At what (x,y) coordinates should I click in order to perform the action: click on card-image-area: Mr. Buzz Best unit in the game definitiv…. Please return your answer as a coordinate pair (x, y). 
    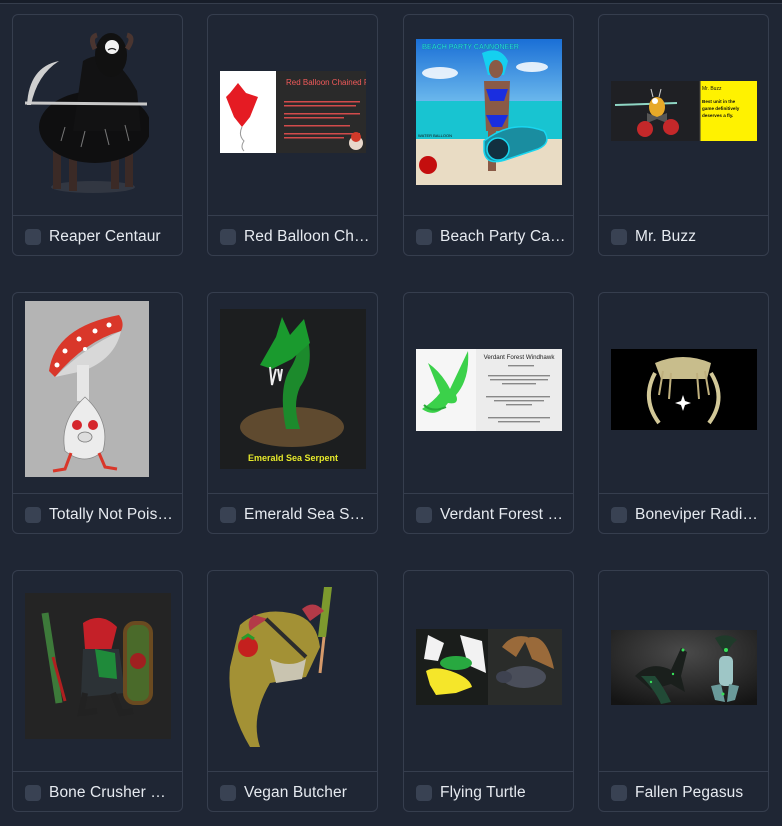
    Looking at the image, I should click on (683, 115).